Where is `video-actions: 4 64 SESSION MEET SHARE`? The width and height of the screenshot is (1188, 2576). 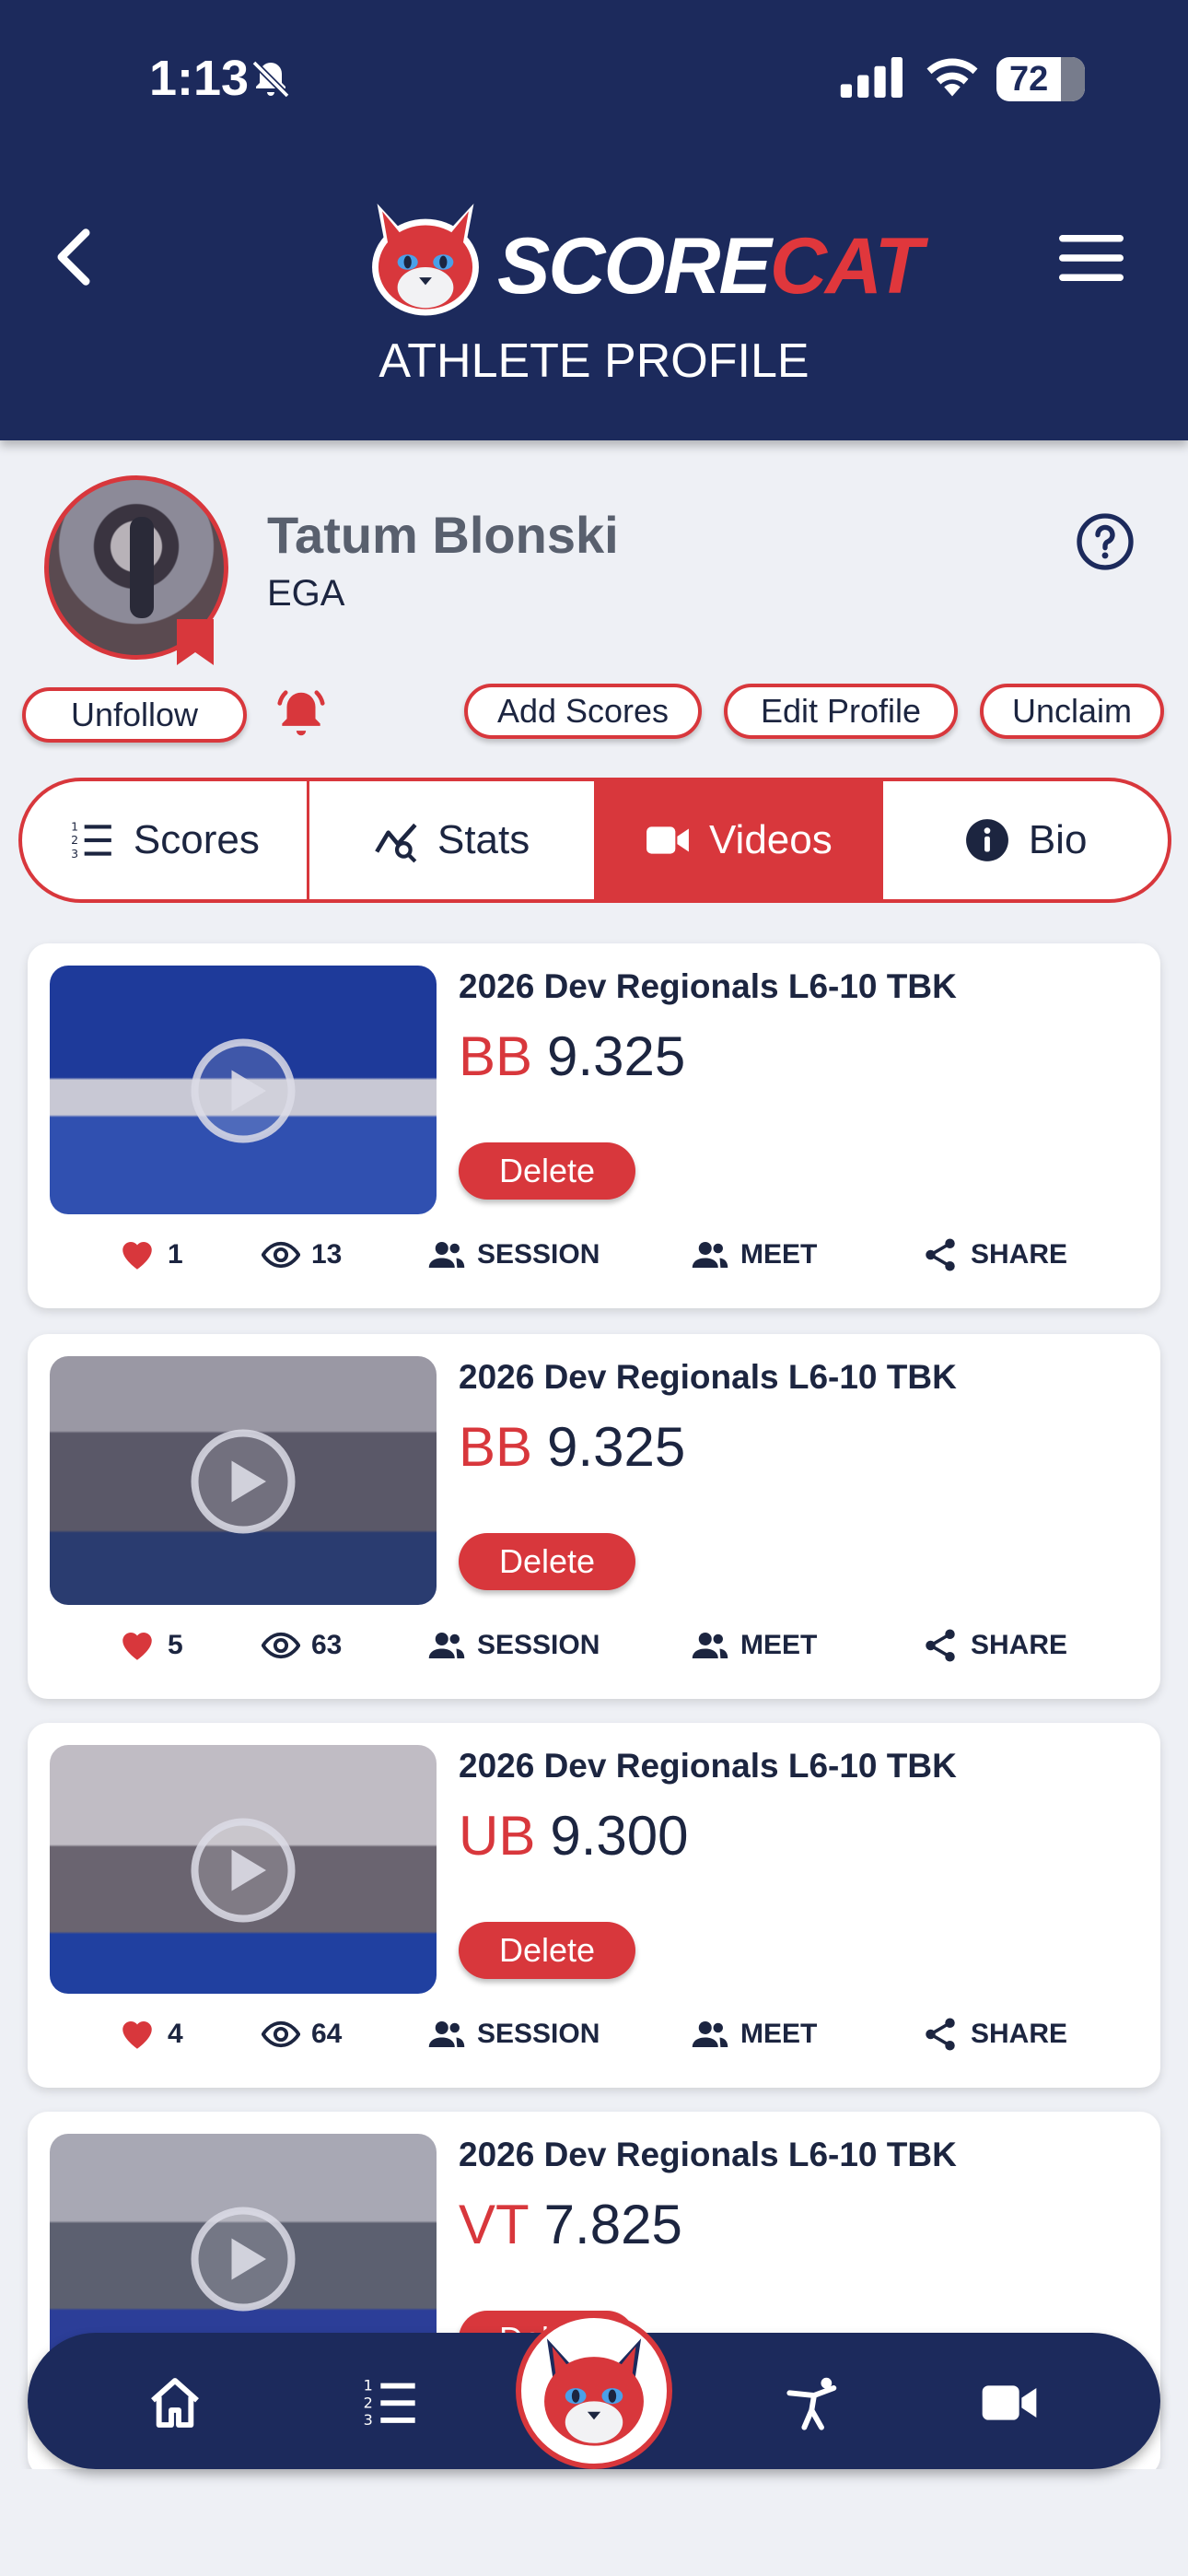 video-actions: 4 64 SESSION MEET SHARE is located at coordinates (594, 2034).